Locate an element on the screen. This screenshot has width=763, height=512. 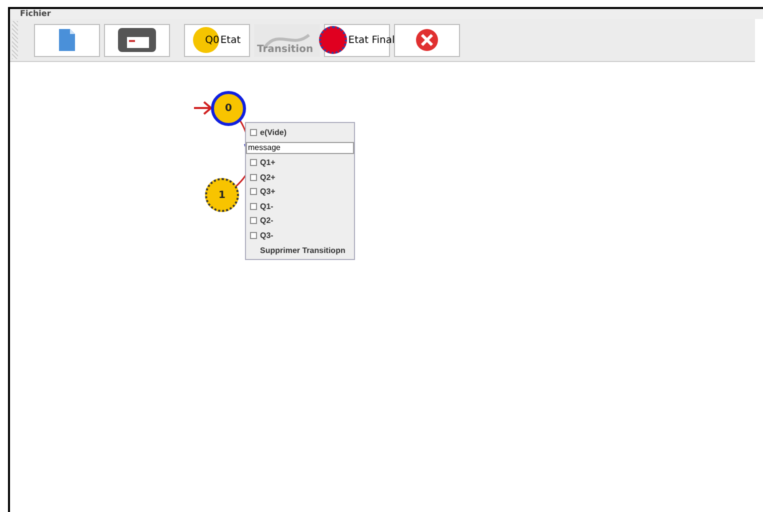
final-state-icon is located at coordinates (333, 40).